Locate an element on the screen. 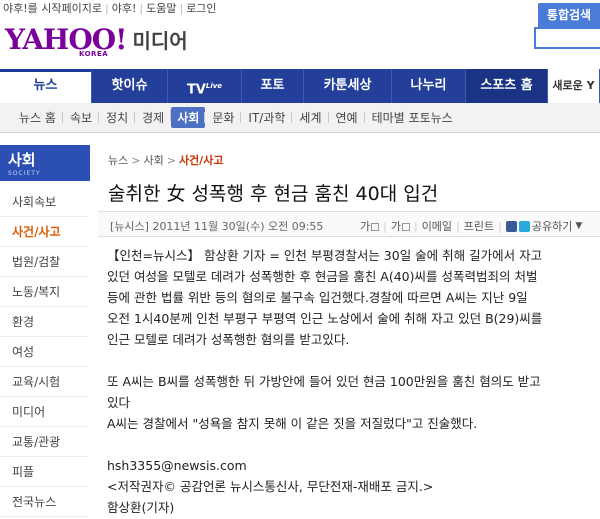 The height and width of the screenshot is (519, 600). font-decrease-button: 가 is located at coordinates (400, 226).